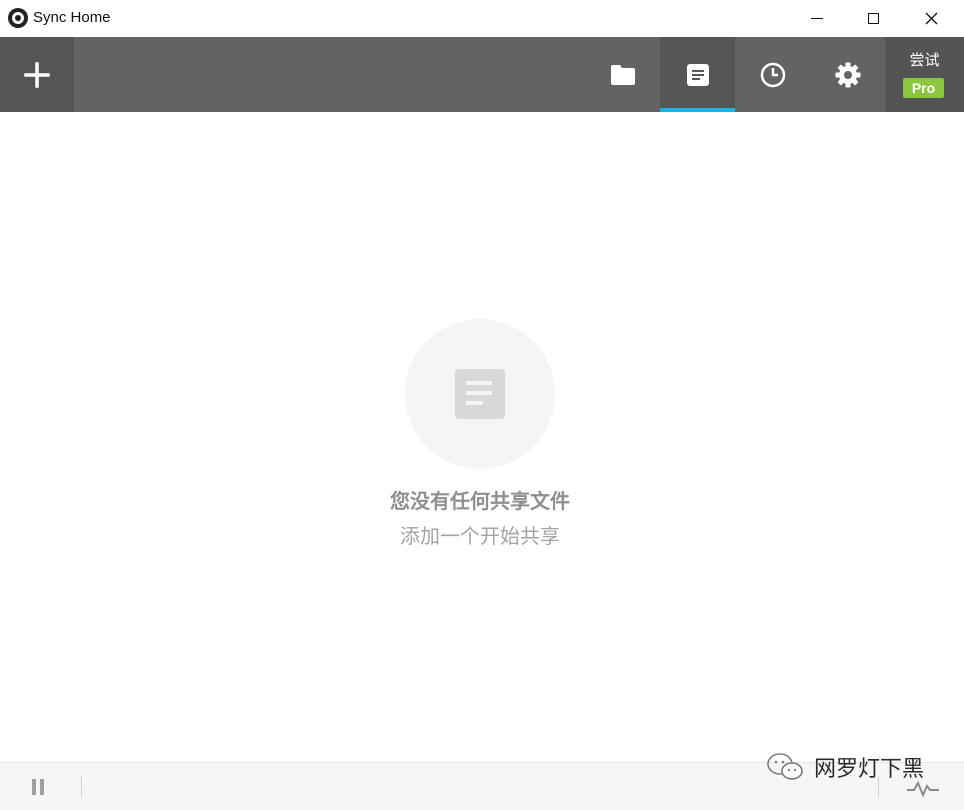  I want to click on tab-history, so click(772, 74).